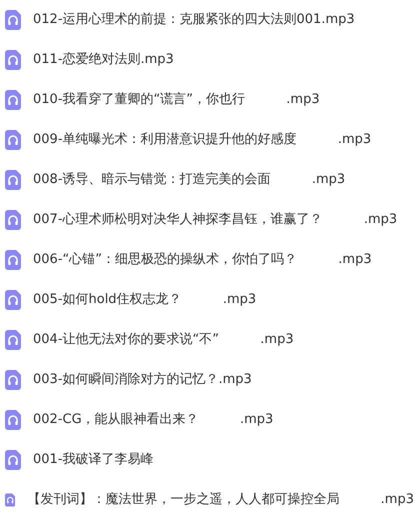 The image size is (414, 521). Describe the element at coordinates (142, 380) in the screenshot. I see `file-name: 003-如何瞬间消除对方的记忆？.mp3` at that location.